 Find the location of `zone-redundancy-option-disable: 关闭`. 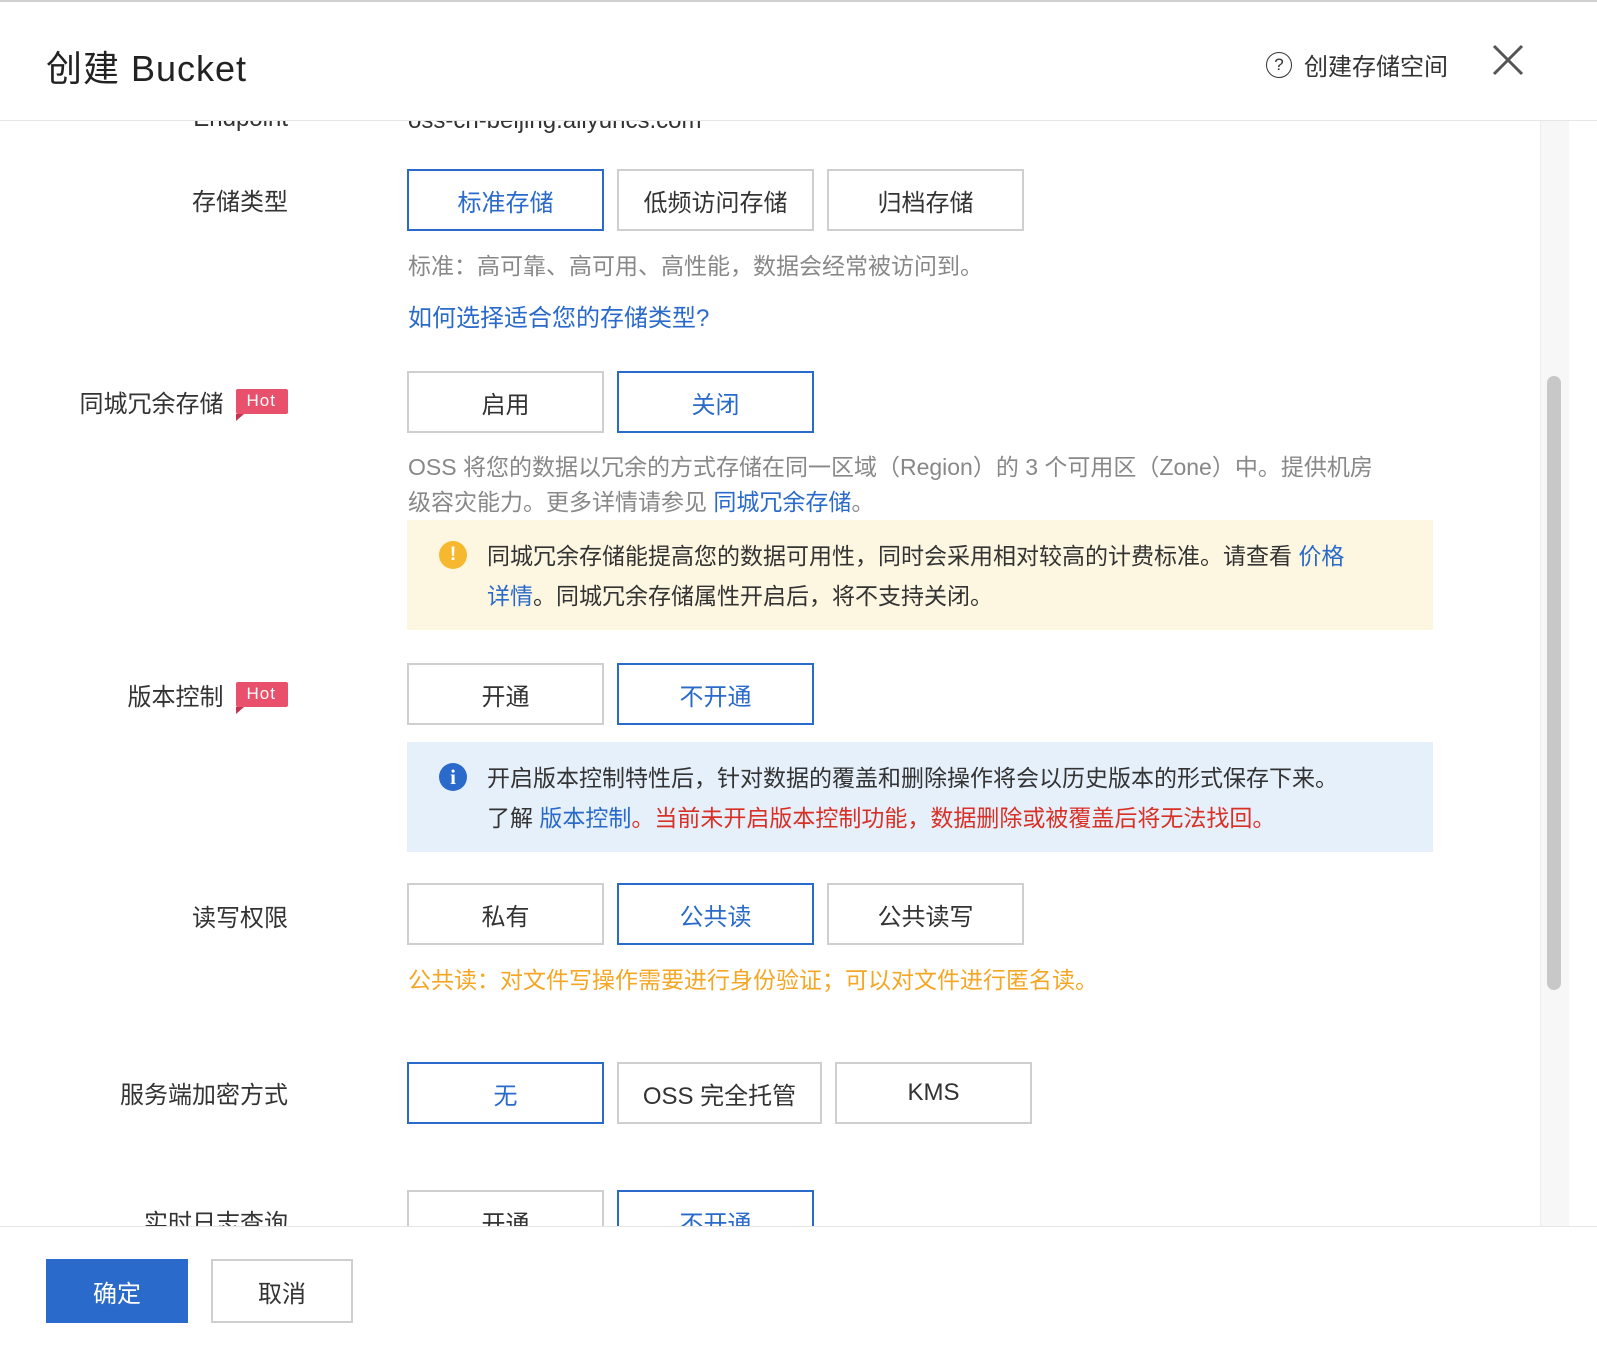

zone-redundancy-option-disable: 关闭 is located at coordinates (715, 402).